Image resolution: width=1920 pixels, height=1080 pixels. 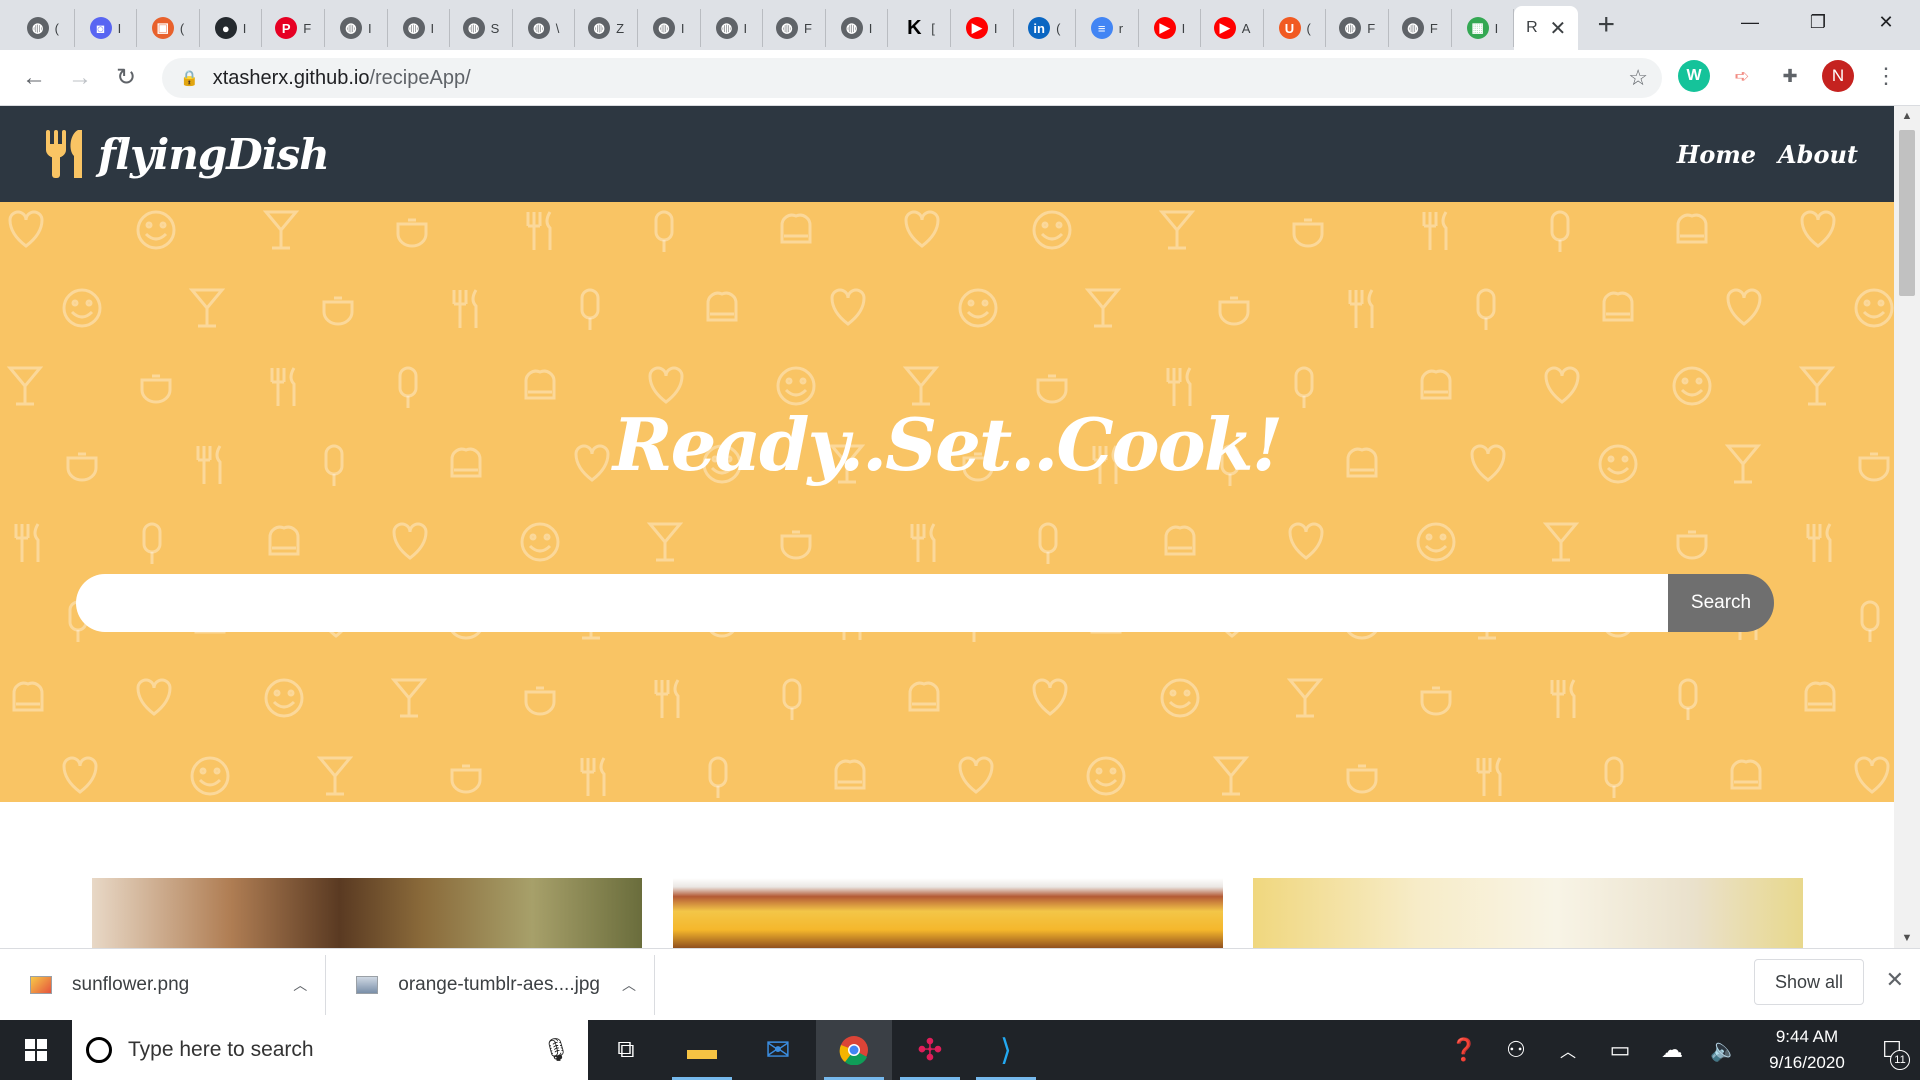 What do you see at coordinates (544, 28) in the screenshot?
I see `browser-tab: ◍ \` at bounding box center [544, 28].